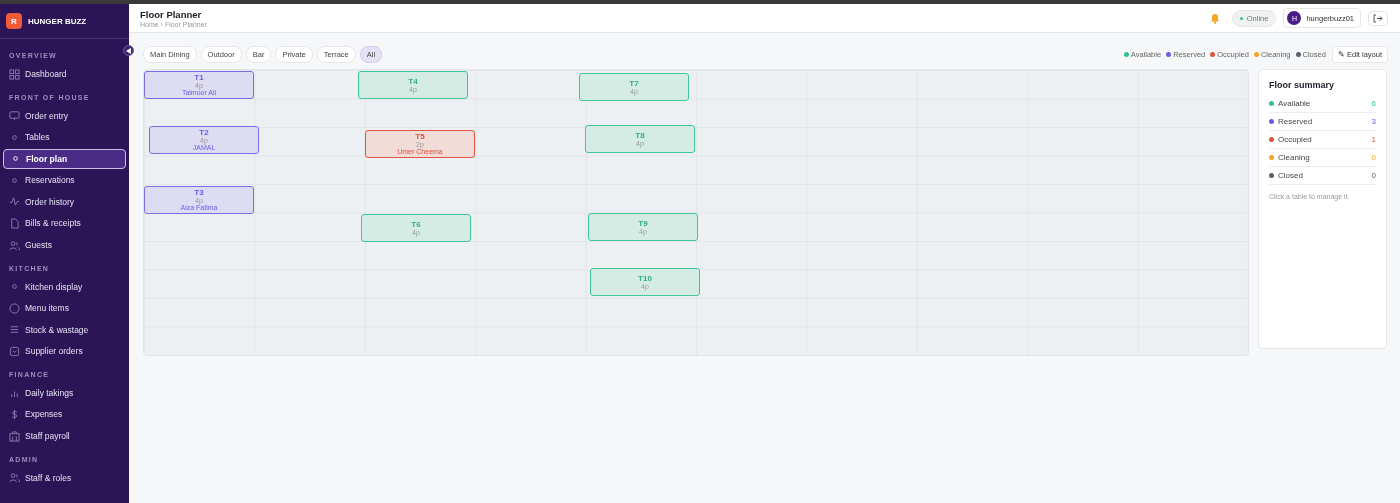  What do you see at coordinates (64, 392) in the screenshot?
I see `sidebar-item: Daily takings` at bounding box center [64, 392].